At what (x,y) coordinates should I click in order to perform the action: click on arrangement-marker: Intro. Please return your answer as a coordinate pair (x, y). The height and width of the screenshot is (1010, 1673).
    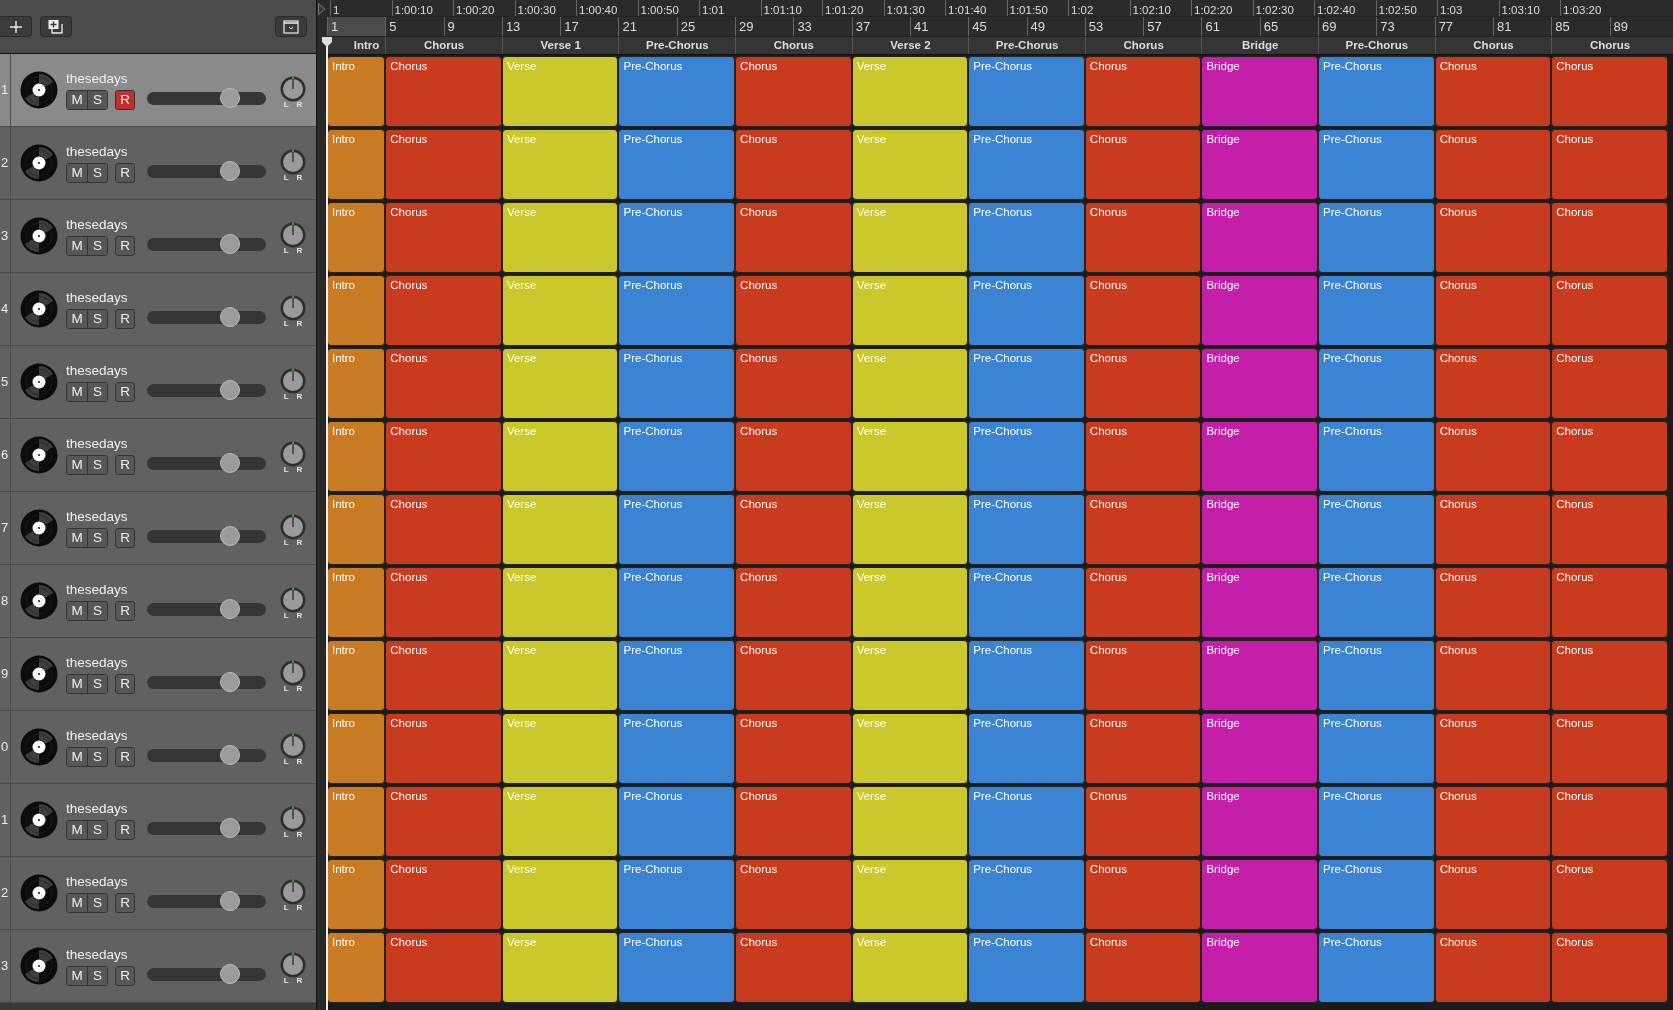
    Looking at the image, I should click on (360, 45).